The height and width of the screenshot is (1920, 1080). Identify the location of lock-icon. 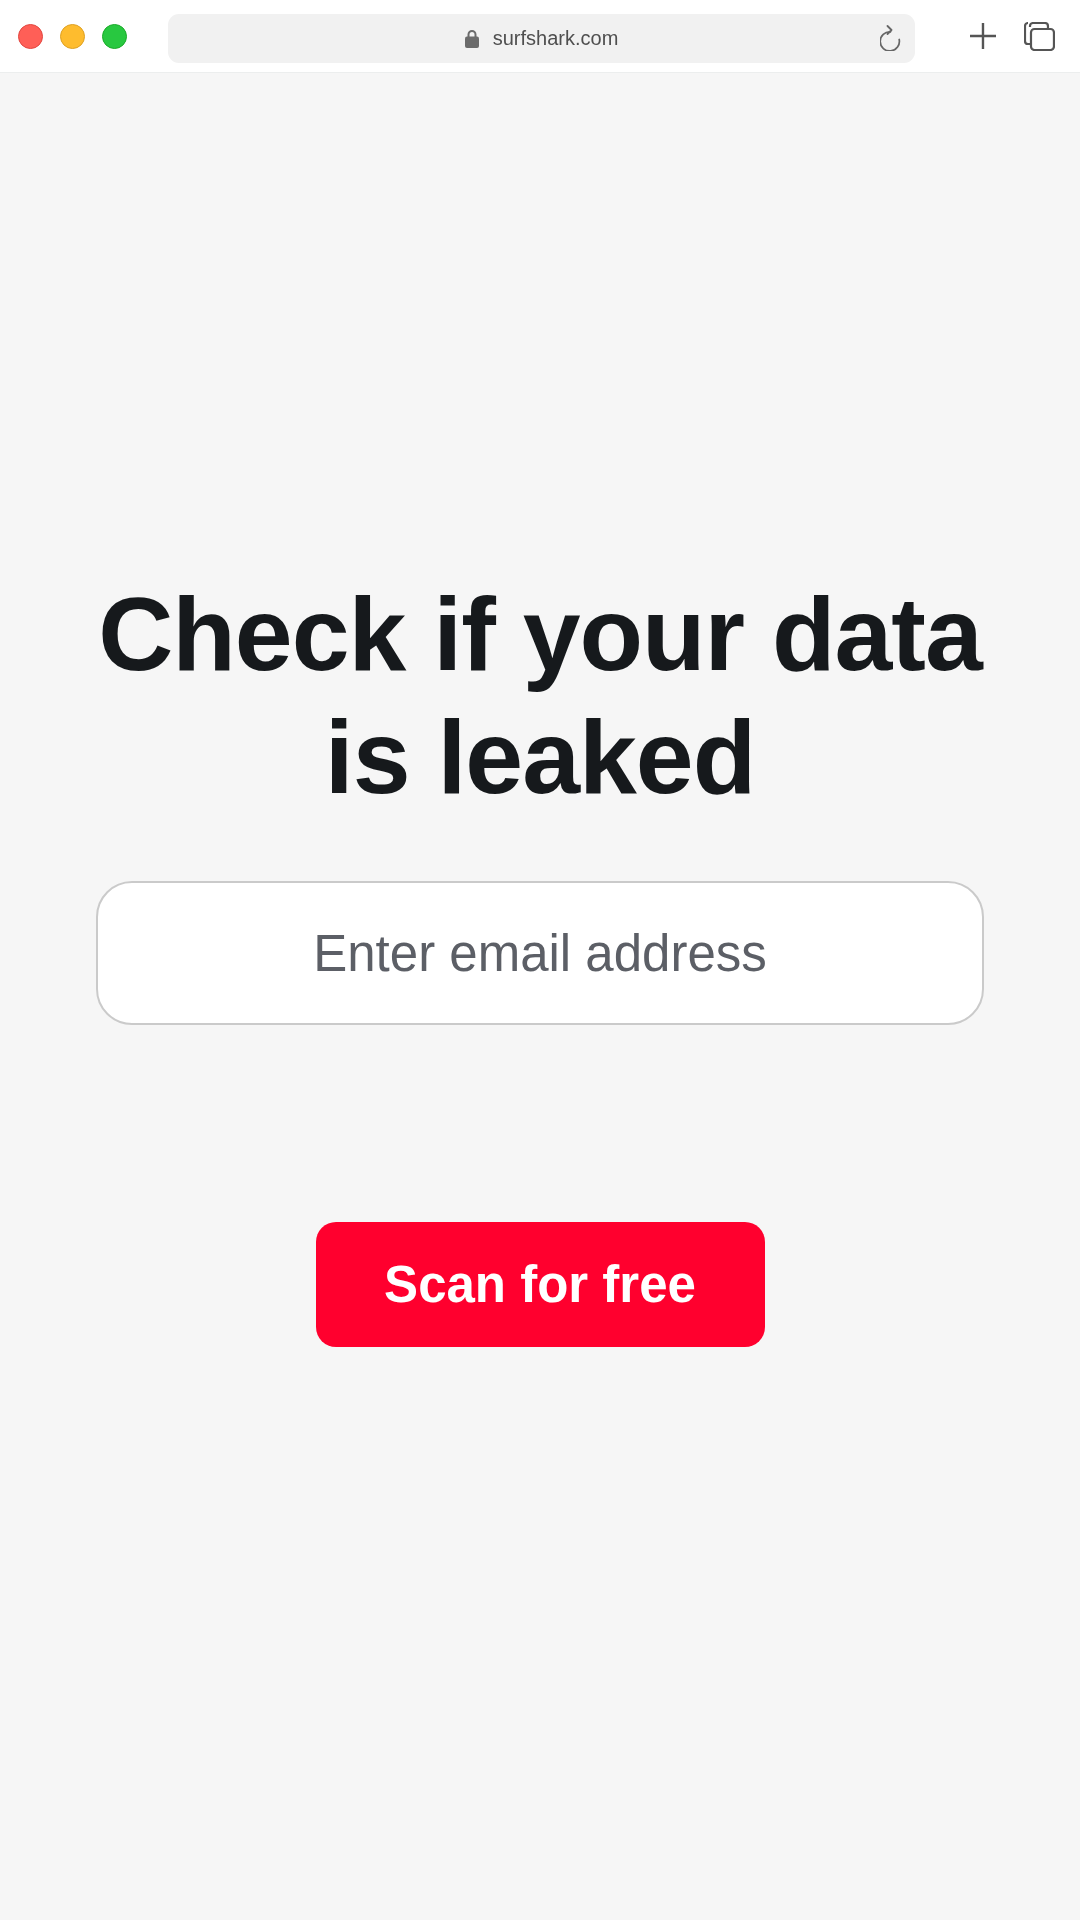
(471, 38).